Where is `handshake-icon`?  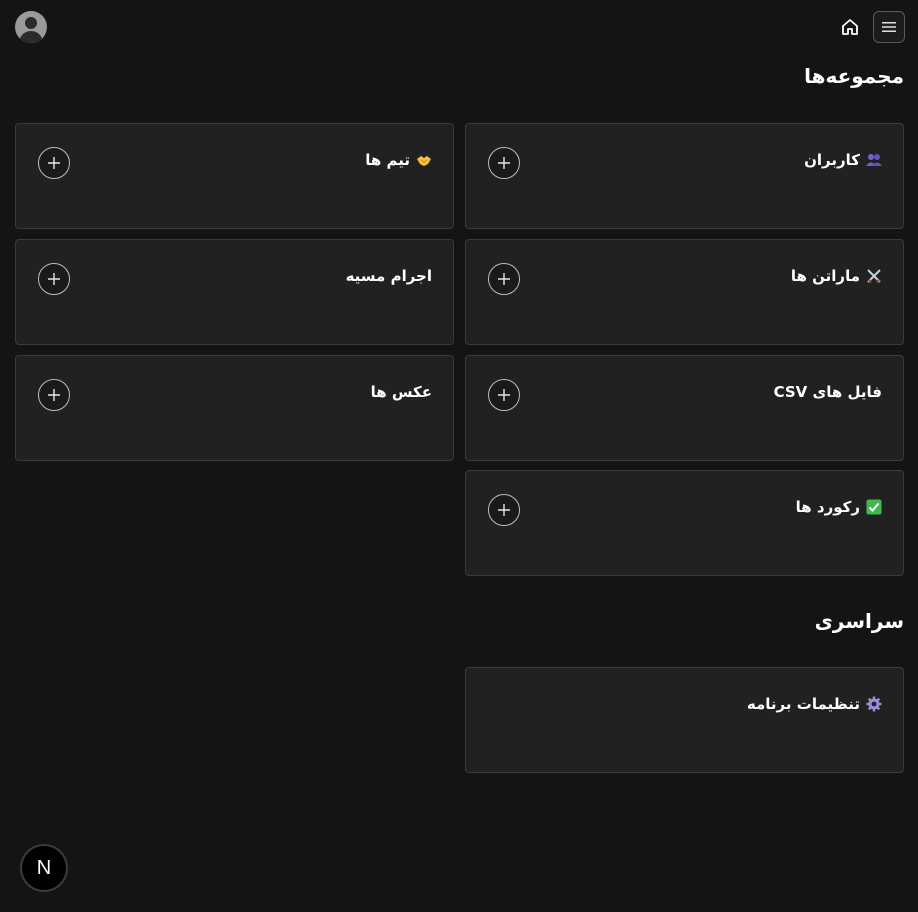
handshake-icon is located at coordinates (424, 160).